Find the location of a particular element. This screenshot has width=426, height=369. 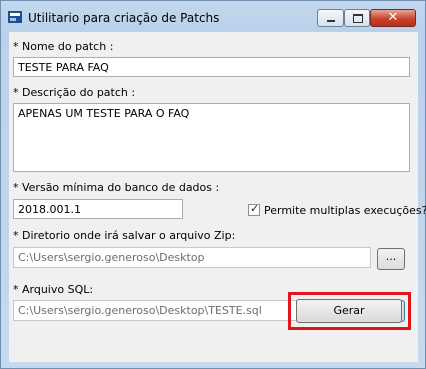

maximize-icon is located at coordinates (358, 18).